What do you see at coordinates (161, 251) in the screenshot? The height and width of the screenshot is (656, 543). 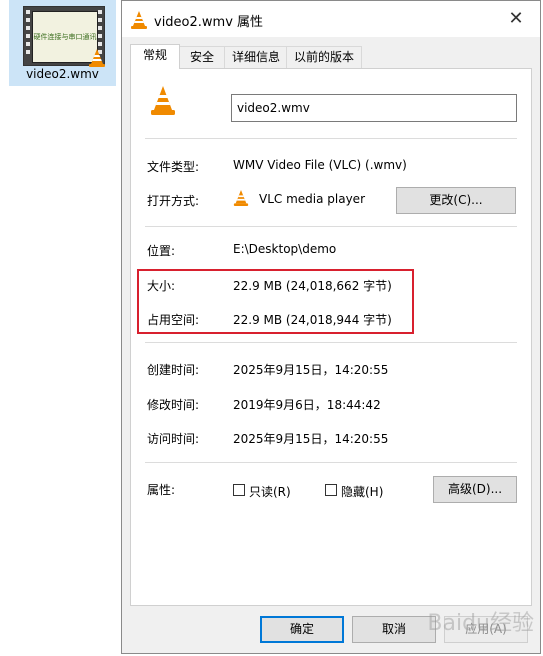 I see `location-label: 位置:` at bounding box center [161, 251].